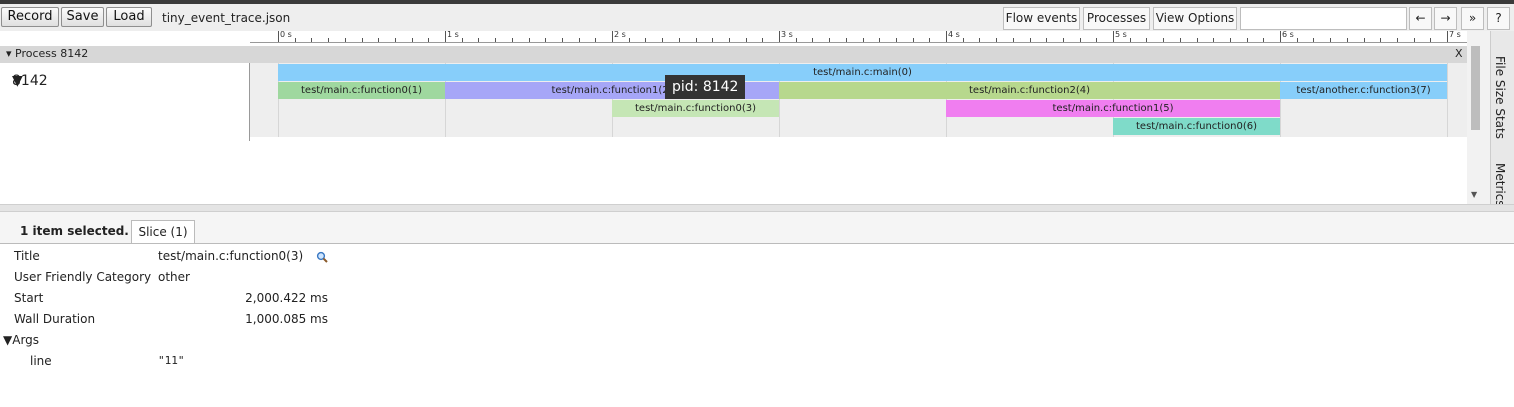 Image resolution: width=1514 pixels, height=407 pixels. Describe the element at coordinates (55, 319) in the screenshot. I see `wall-duration-key: Wall Duration` at that location.